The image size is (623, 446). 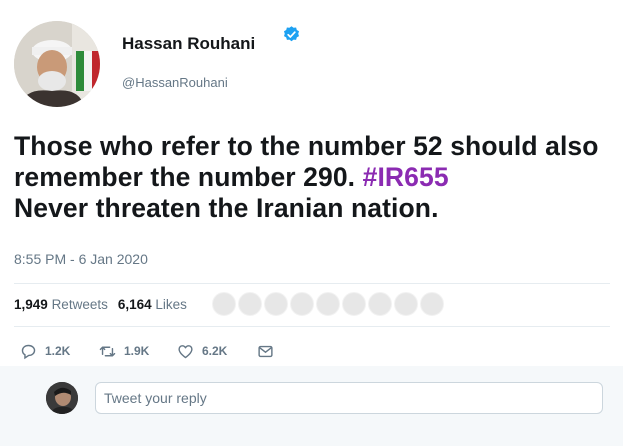 I want to click on author-avatar, so click(x=57, y=64).